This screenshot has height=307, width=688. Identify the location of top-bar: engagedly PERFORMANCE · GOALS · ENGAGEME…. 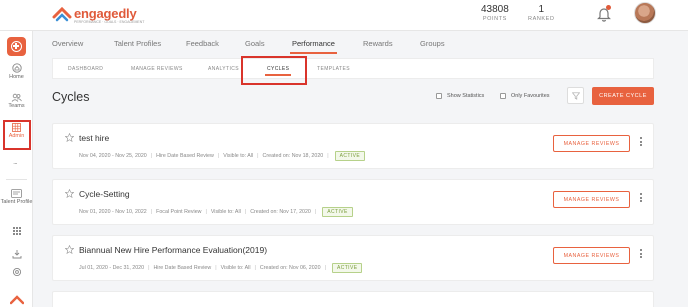
(344, 15).